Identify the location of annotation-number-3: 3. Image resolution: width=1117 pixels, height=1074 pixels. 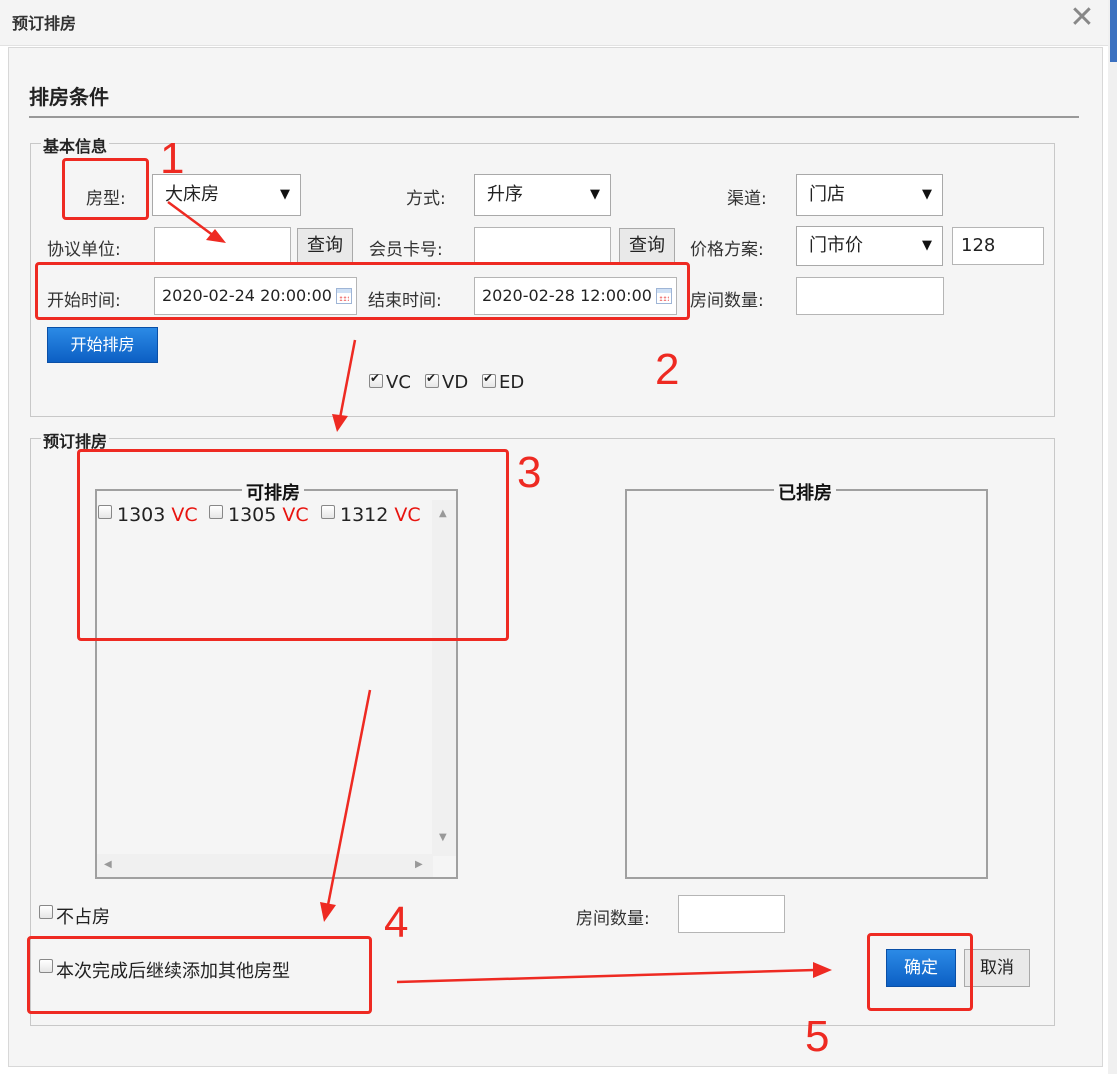
(529, 472).